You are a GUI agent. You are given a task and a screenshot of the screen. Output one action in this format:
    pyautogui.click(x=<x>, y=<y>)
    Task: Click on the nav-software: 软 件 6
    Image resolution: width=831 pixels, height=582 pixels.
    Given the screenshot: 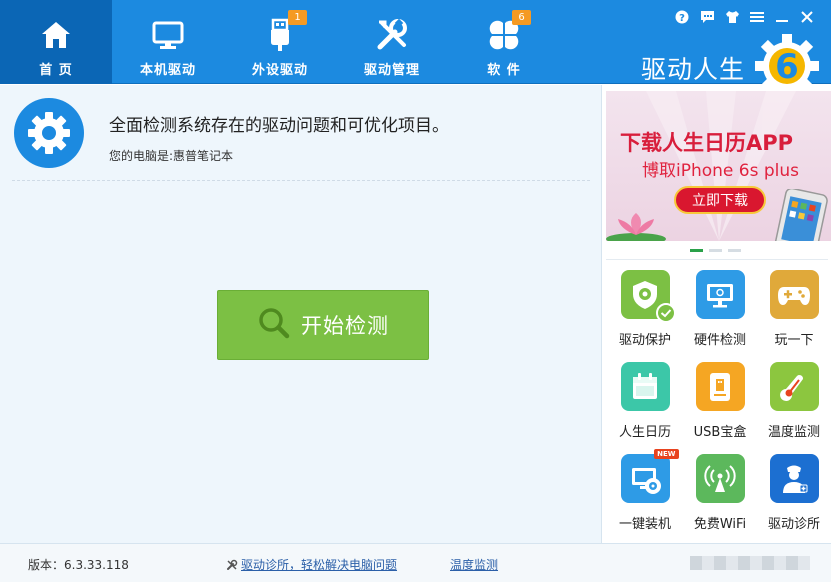 What is the action you would take?
    pyautogui.click(x=504, y=42)
    